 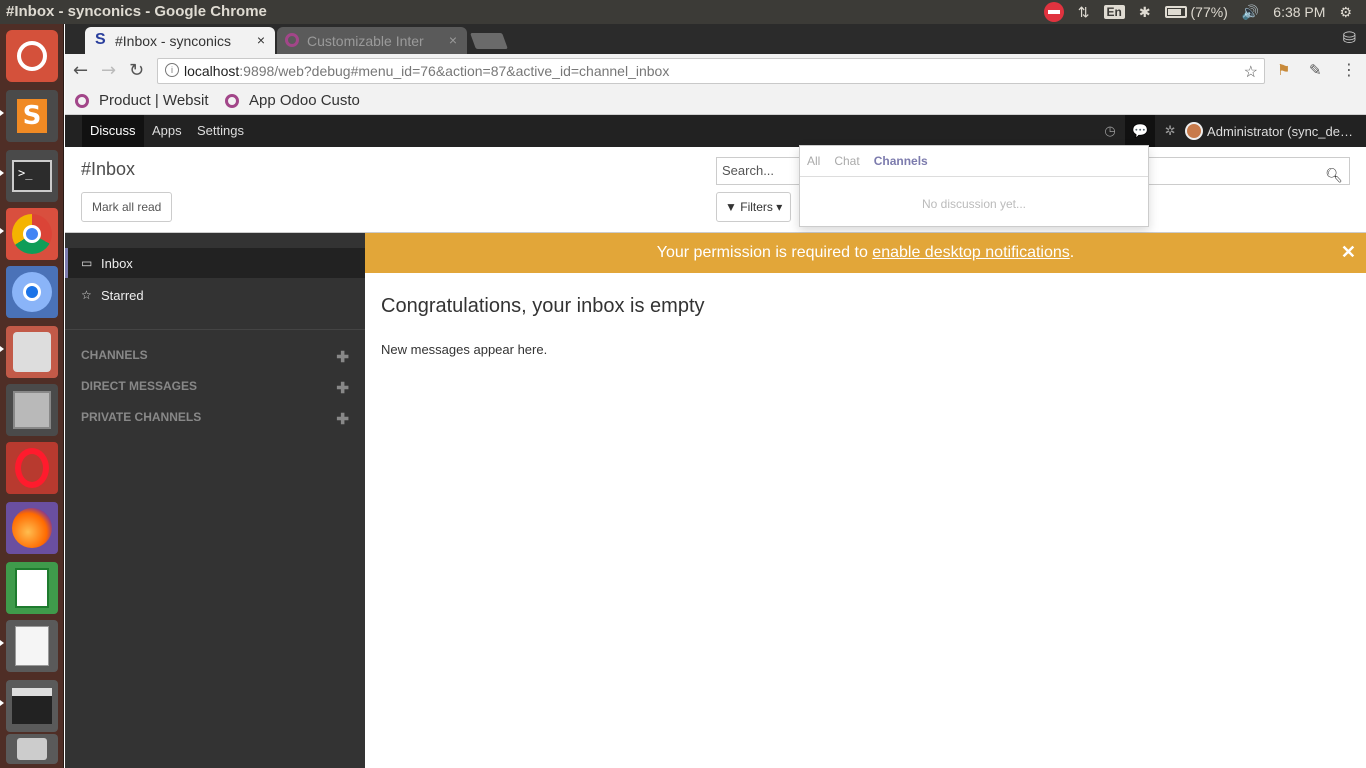 What do you see at coordinates (1334, 175) in the screenshot?
I see `search-icon: 🔍︎` at bounding box center [1334, 175].